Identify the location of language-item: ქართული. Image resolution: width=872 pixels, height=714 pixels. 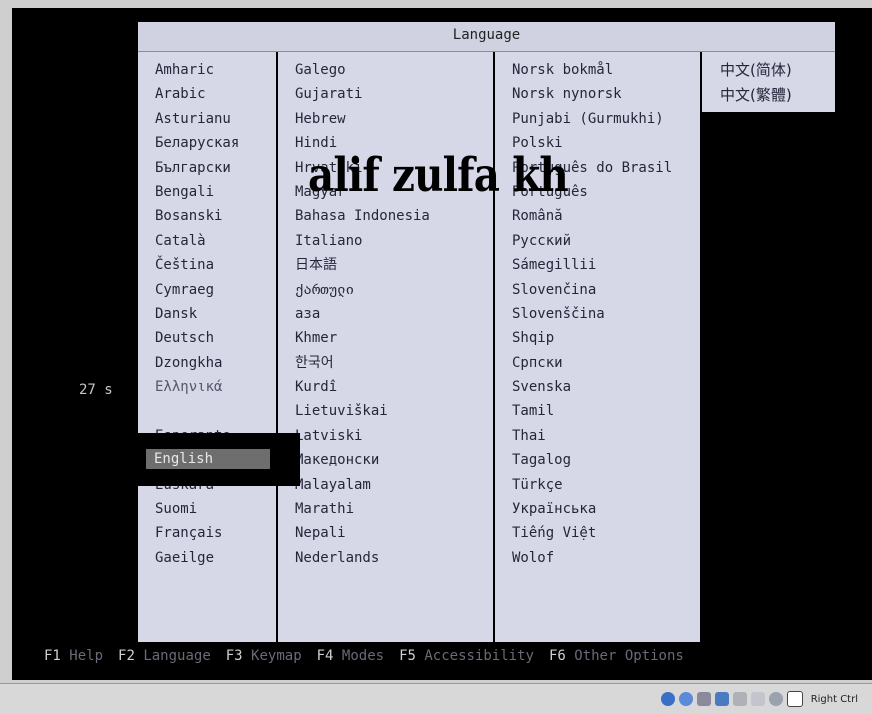
(385, 290).